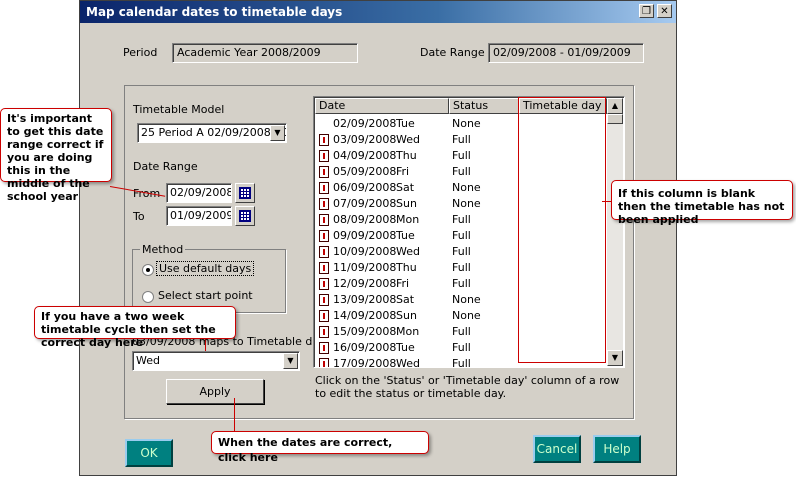 The image size is (796, 478). Describe the element at coordinates (163, 249) in the screenshot. I see `method-label: Method` at that location.